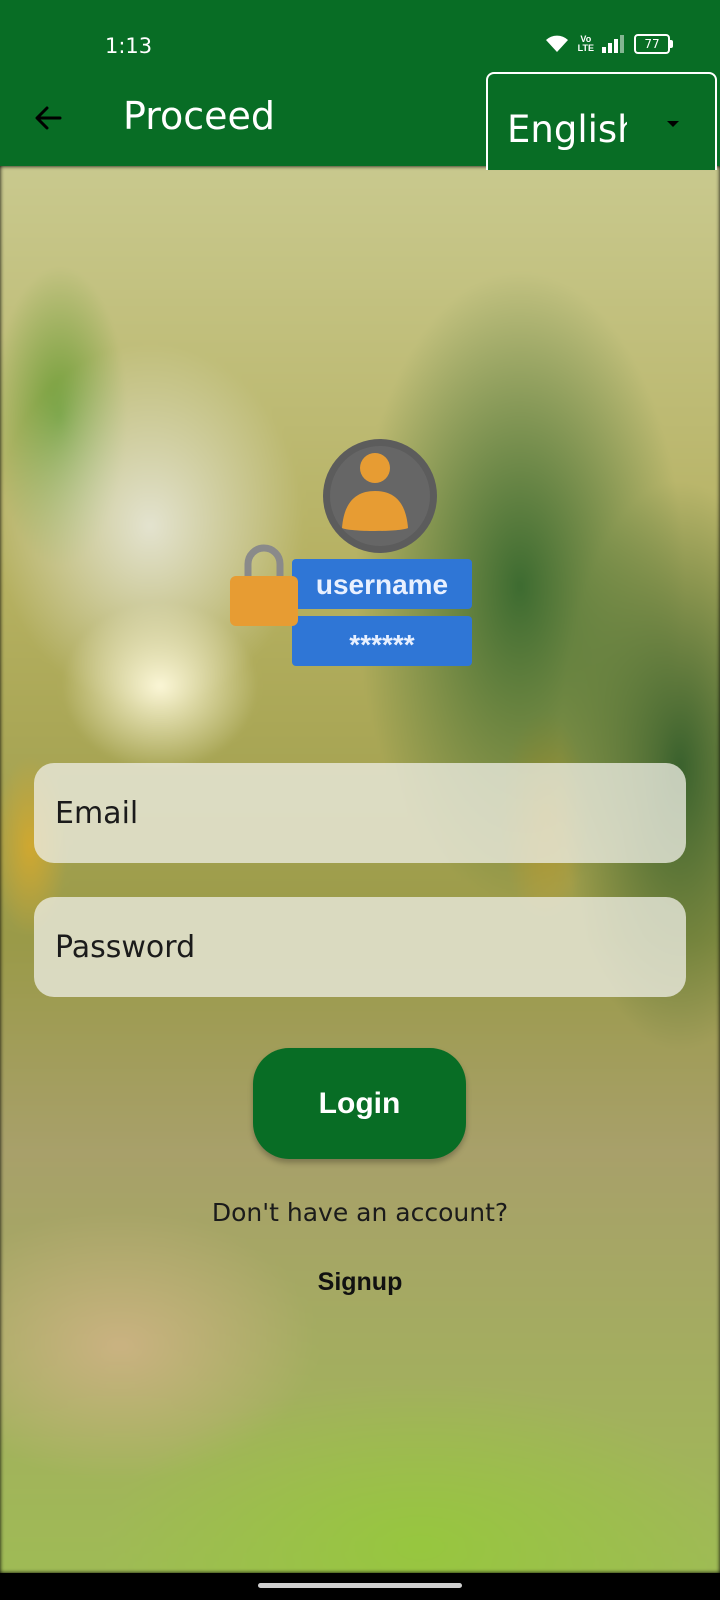 This screenshot has height=1600, width=720. What do you see at coordinates (360, 947) in the screenshot?
I see `password-field: Password` at bounding box center [360, 947].